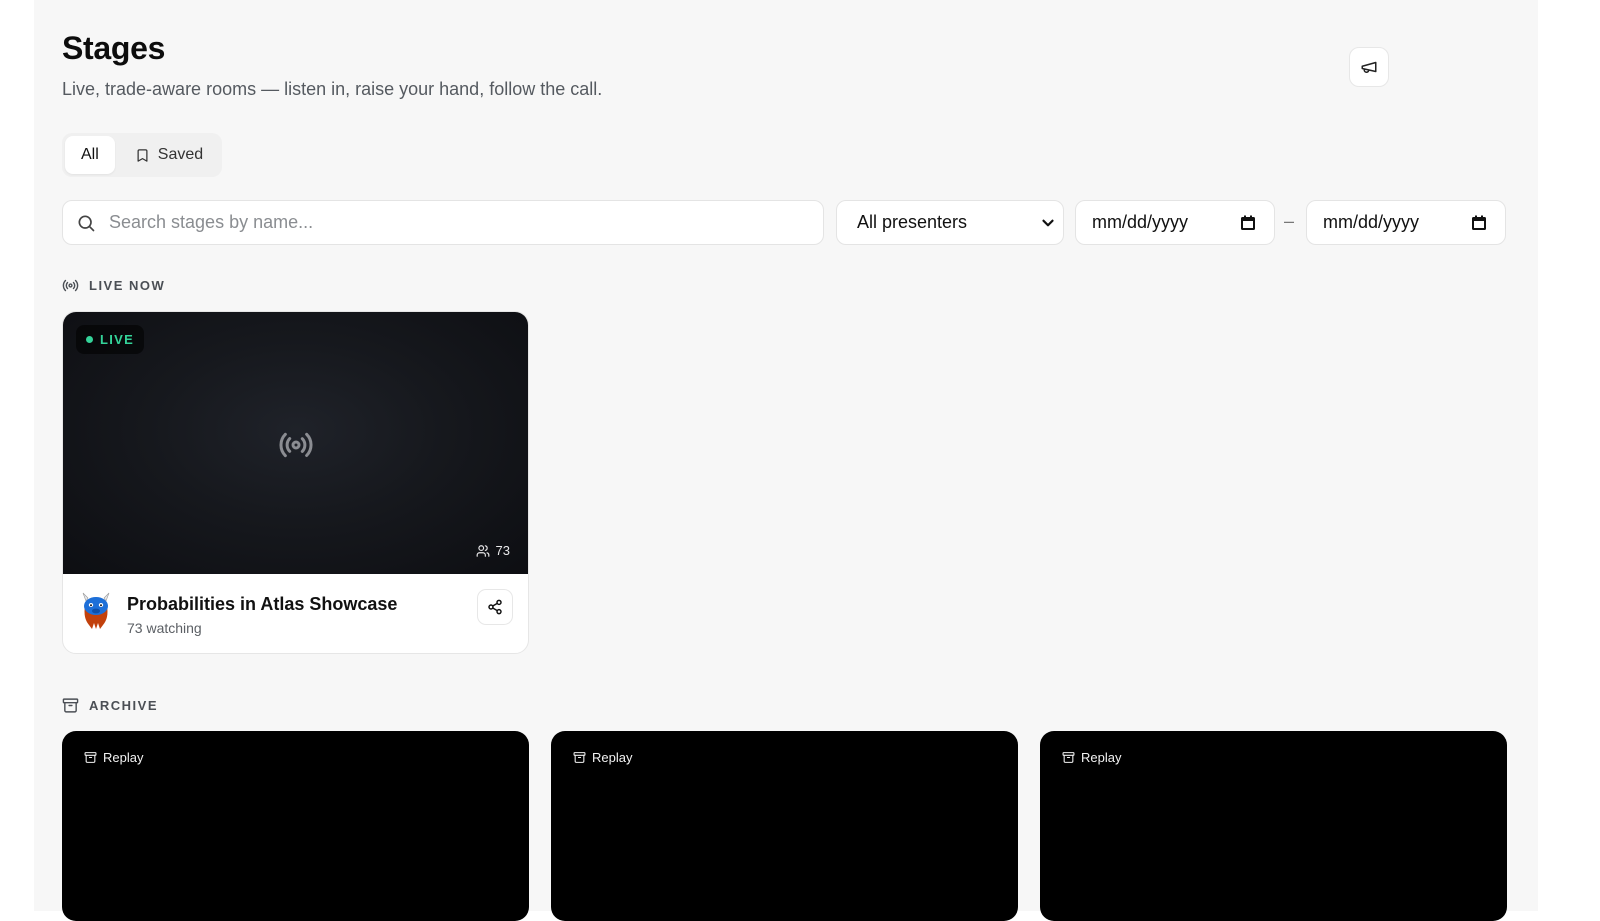 The height and width of the screenshot is (921, 1600). I want to click on live-stage-thumbnail: LIVE 73, so click(295, 443).